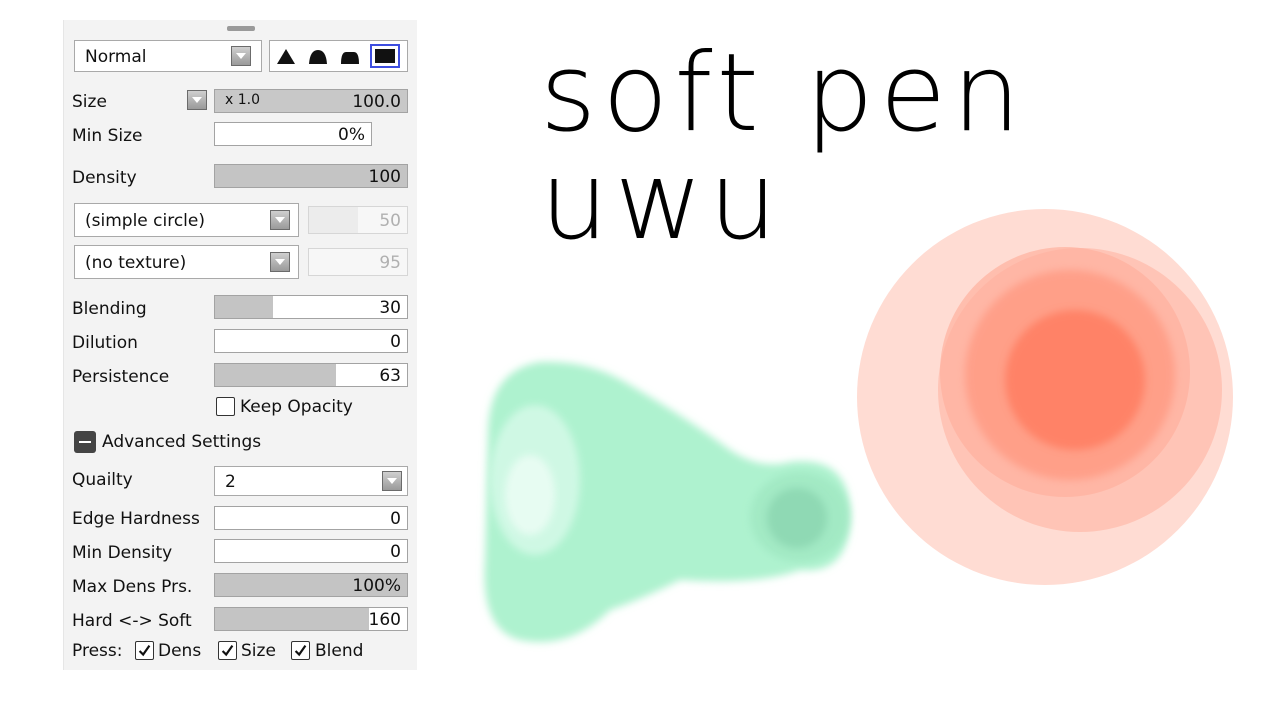  I want to click on max-dens-prs-value: 100%, so click(376, 586).